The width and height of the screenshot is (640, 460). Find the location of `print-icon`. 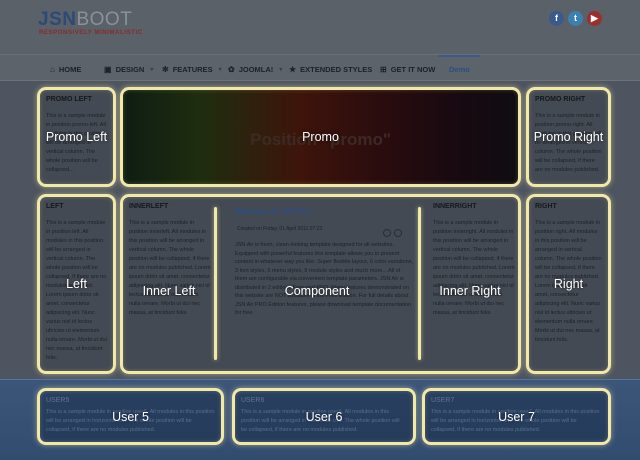

print-icon is located at coordinates (387, 233).